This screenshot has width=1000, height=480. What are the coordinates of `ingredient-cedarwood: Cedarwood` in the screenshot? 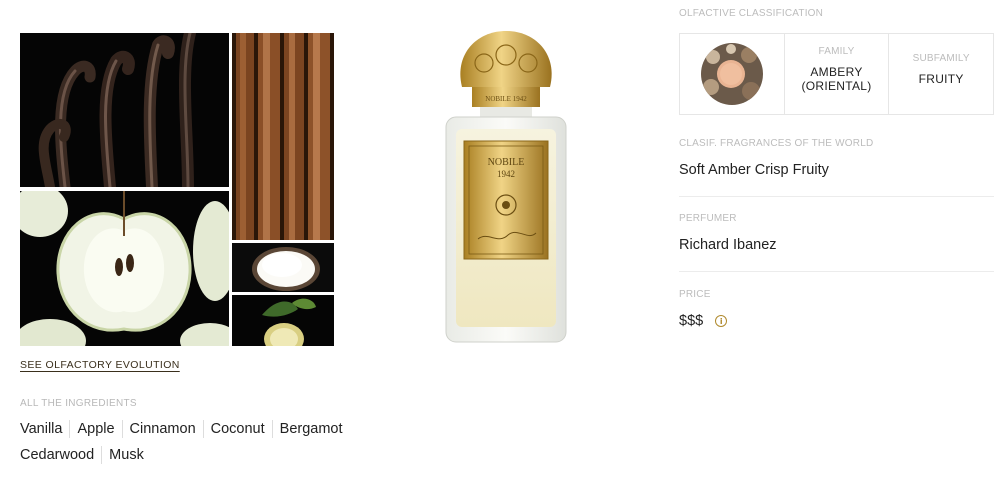 It's located at (61, 455).